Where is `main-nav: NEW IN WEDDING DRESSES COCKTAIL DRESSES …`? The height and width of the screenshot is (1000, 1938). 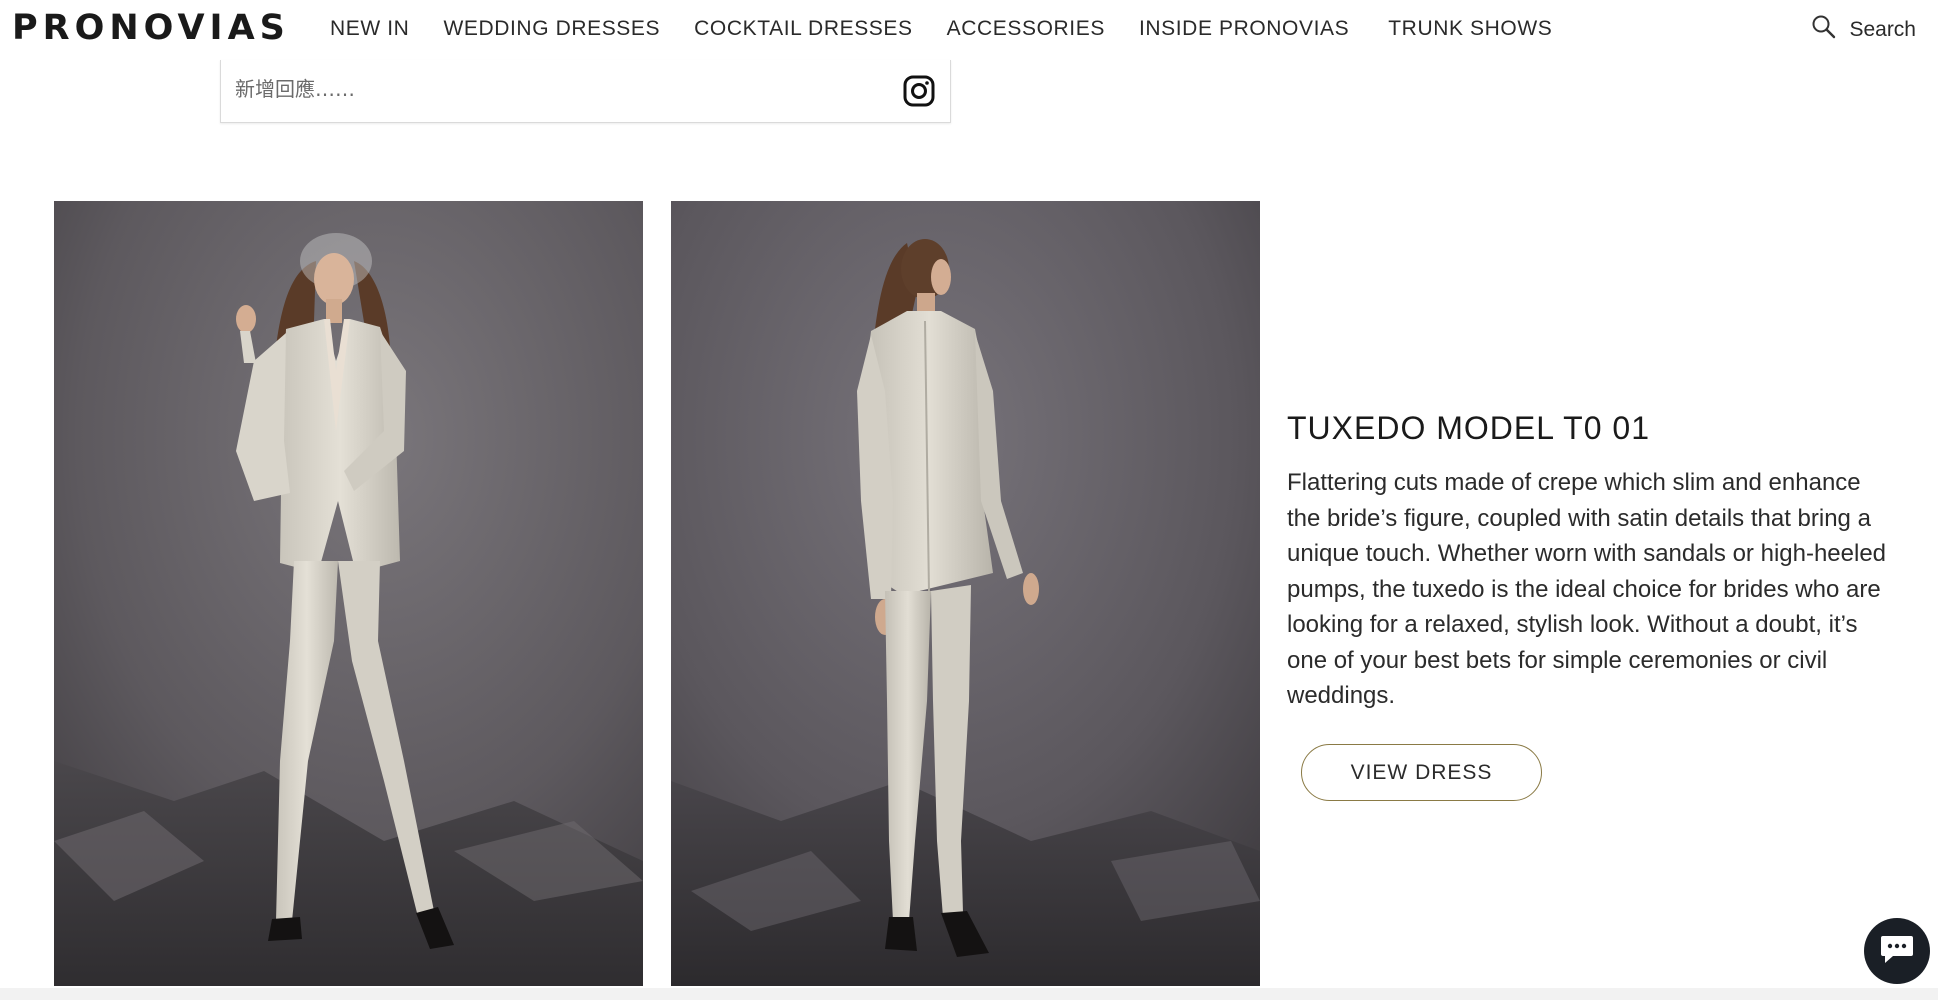
main-nav: NEW IN WEDDING DRESSES COCKTAIL DRESSES … is located at coordinates (958, 29).